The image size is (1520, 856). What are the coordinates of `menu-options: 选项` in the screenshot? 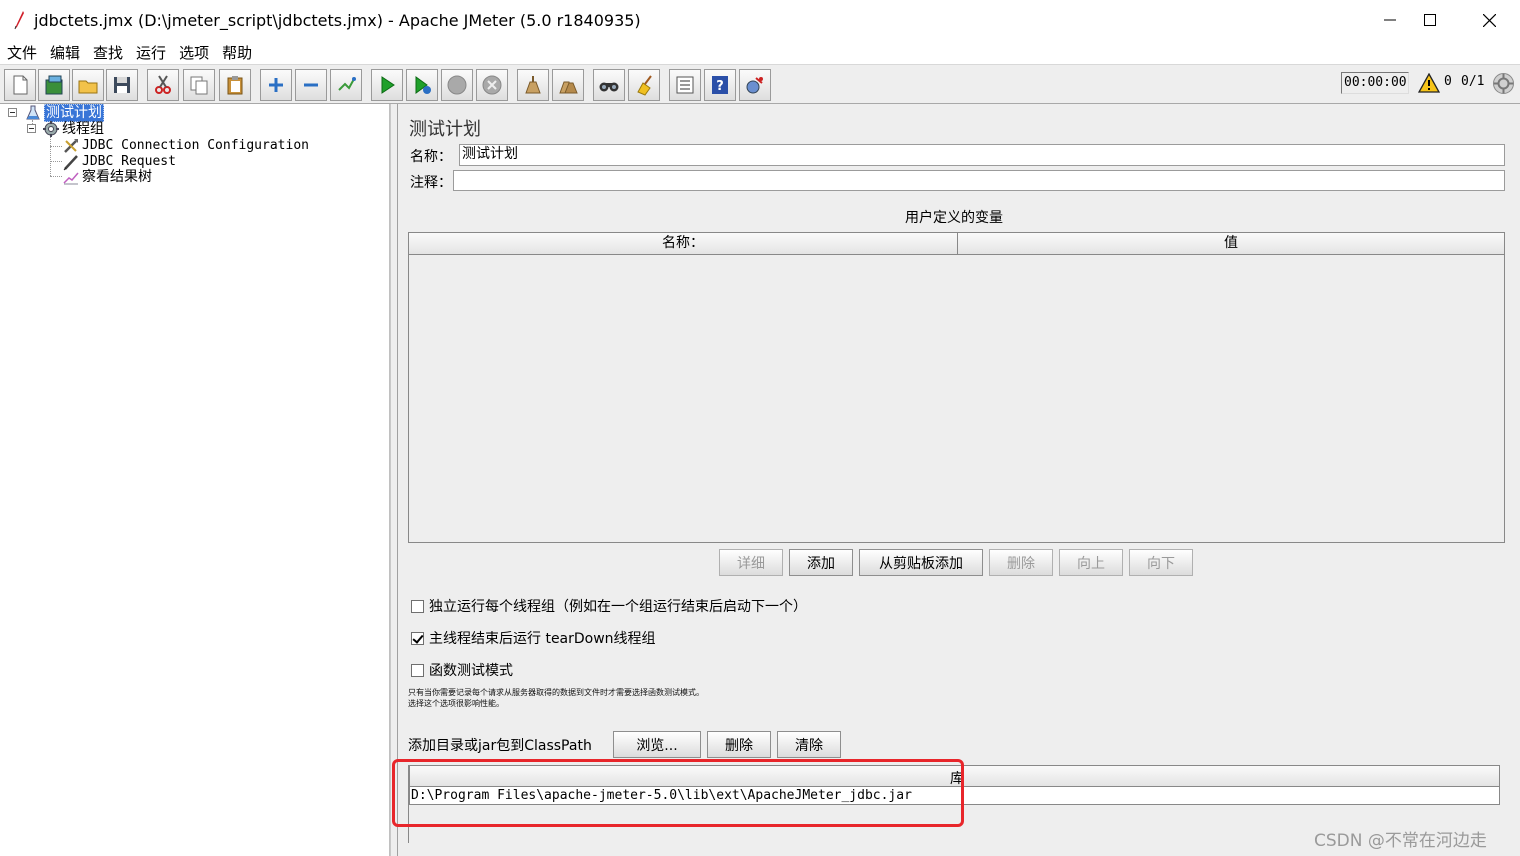 It's located at (194, 52).